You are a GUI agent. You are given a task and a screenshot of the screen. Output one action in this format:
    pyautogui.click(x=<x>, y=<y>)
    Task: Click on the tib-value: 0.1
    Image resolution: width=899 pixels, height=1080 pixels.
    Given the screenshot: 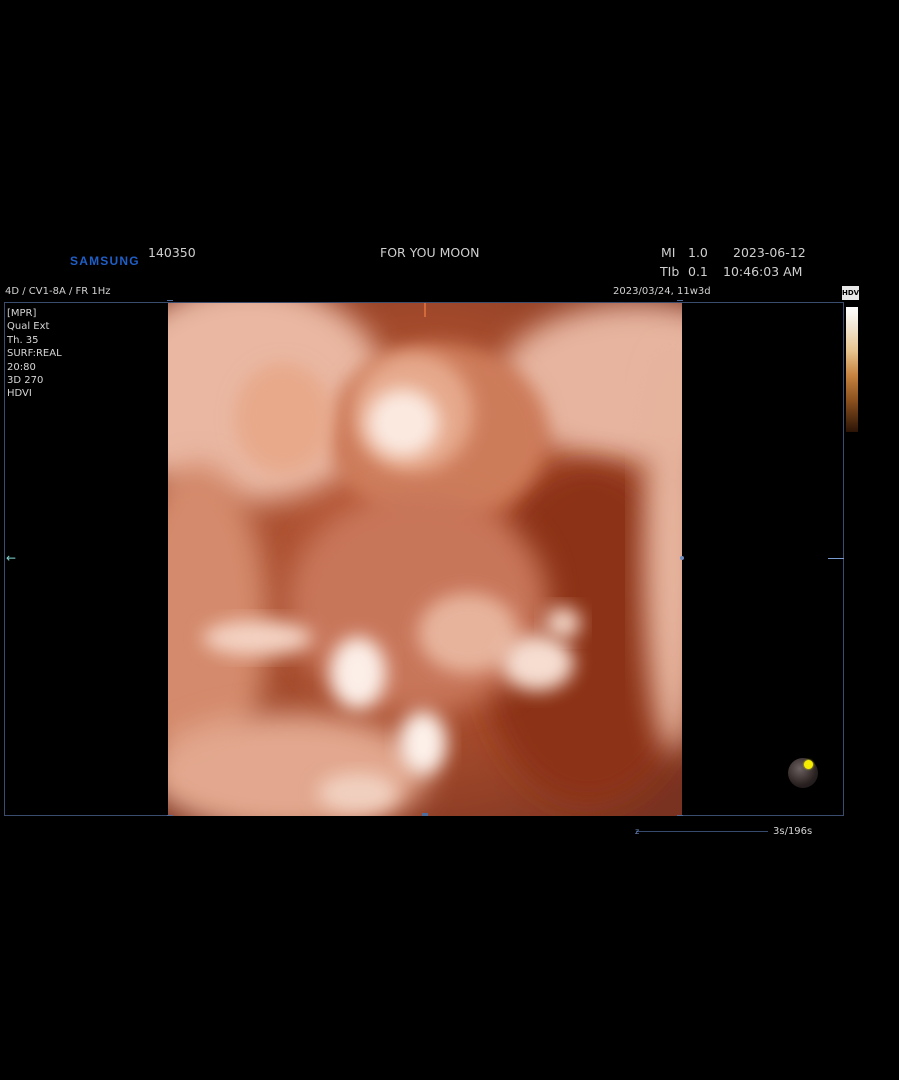 What is the action you would take?
    pyautogui.click(x=698, y=271)
    